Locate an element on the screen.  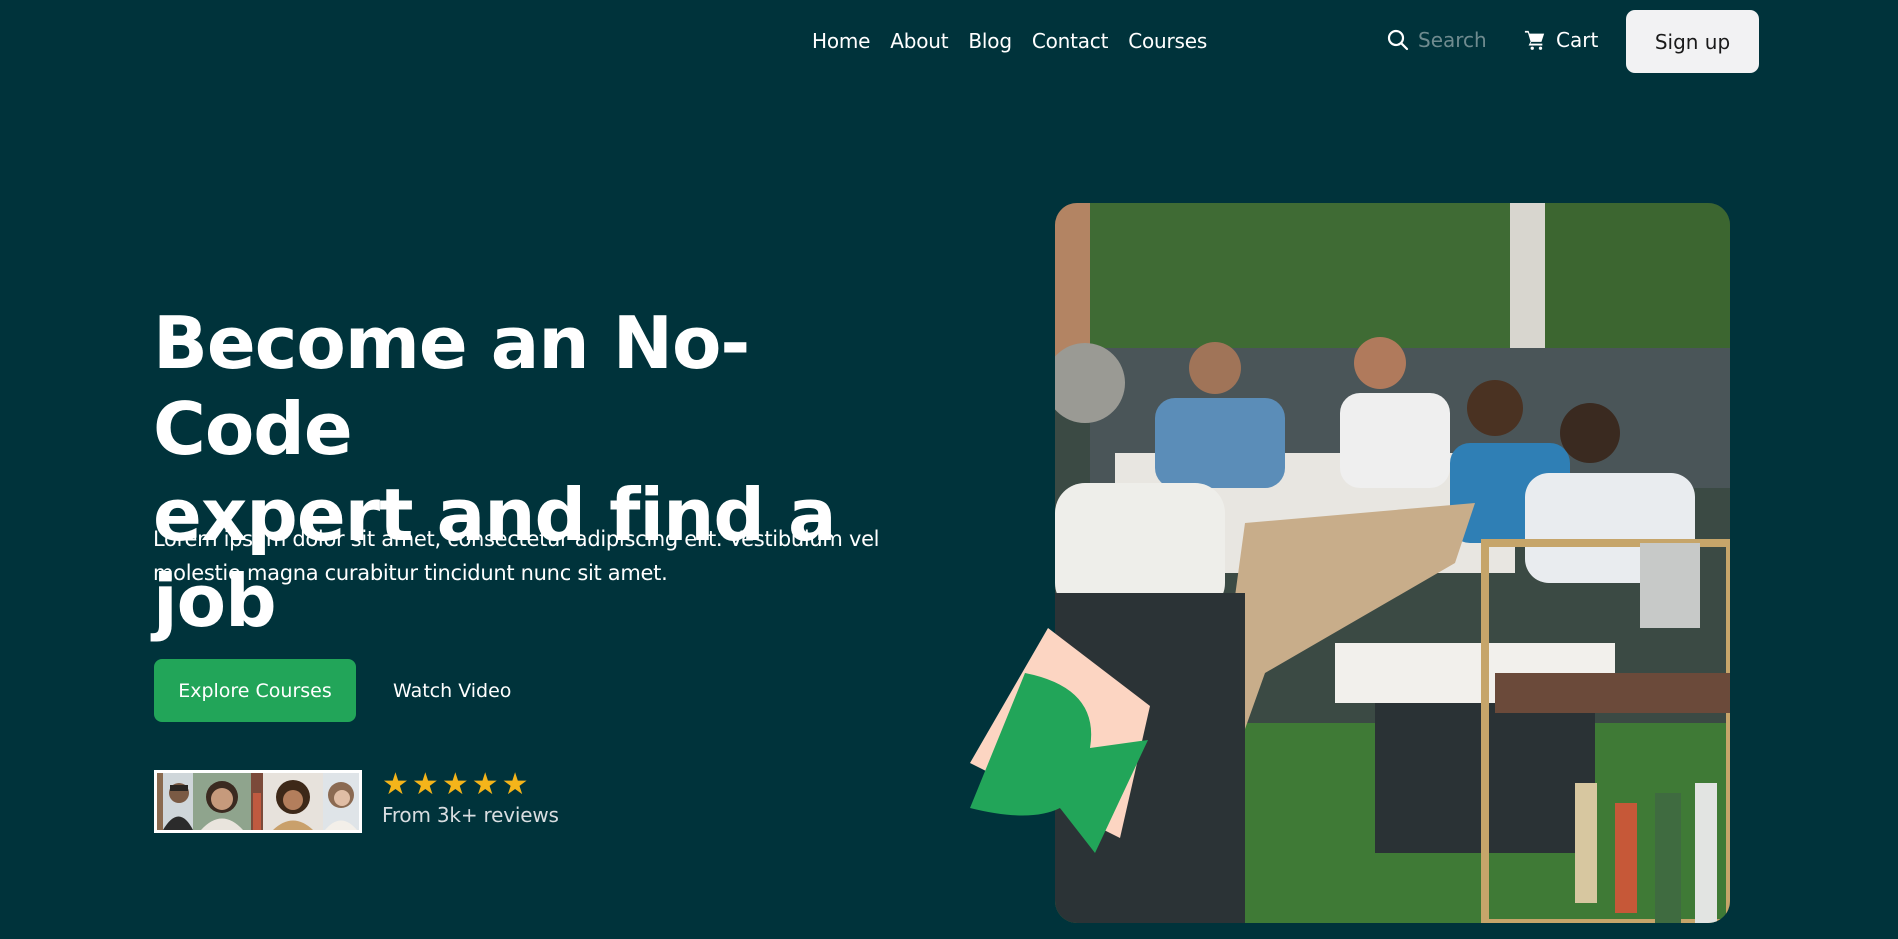
search-box is located at coordinates (1457, 40).